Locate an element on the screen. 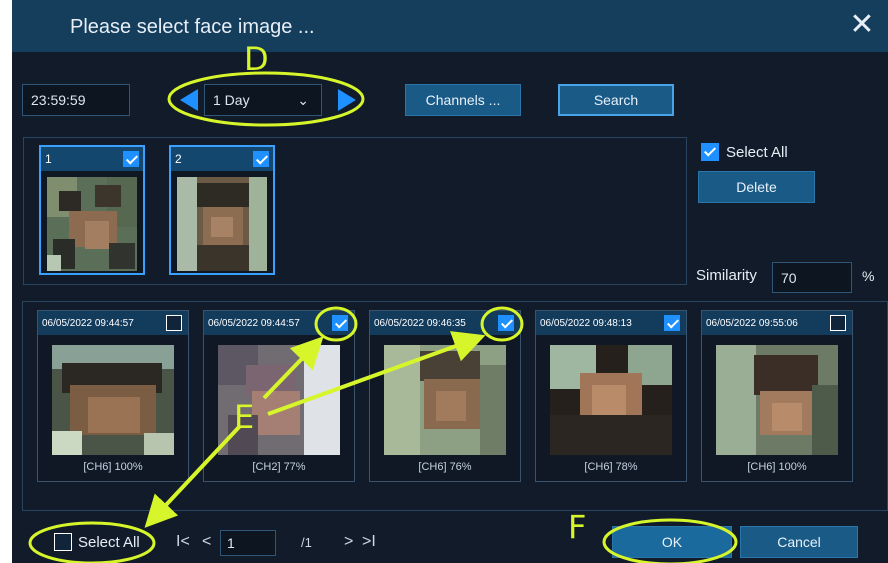  search-button: Search is located at coordinates (616, 100).